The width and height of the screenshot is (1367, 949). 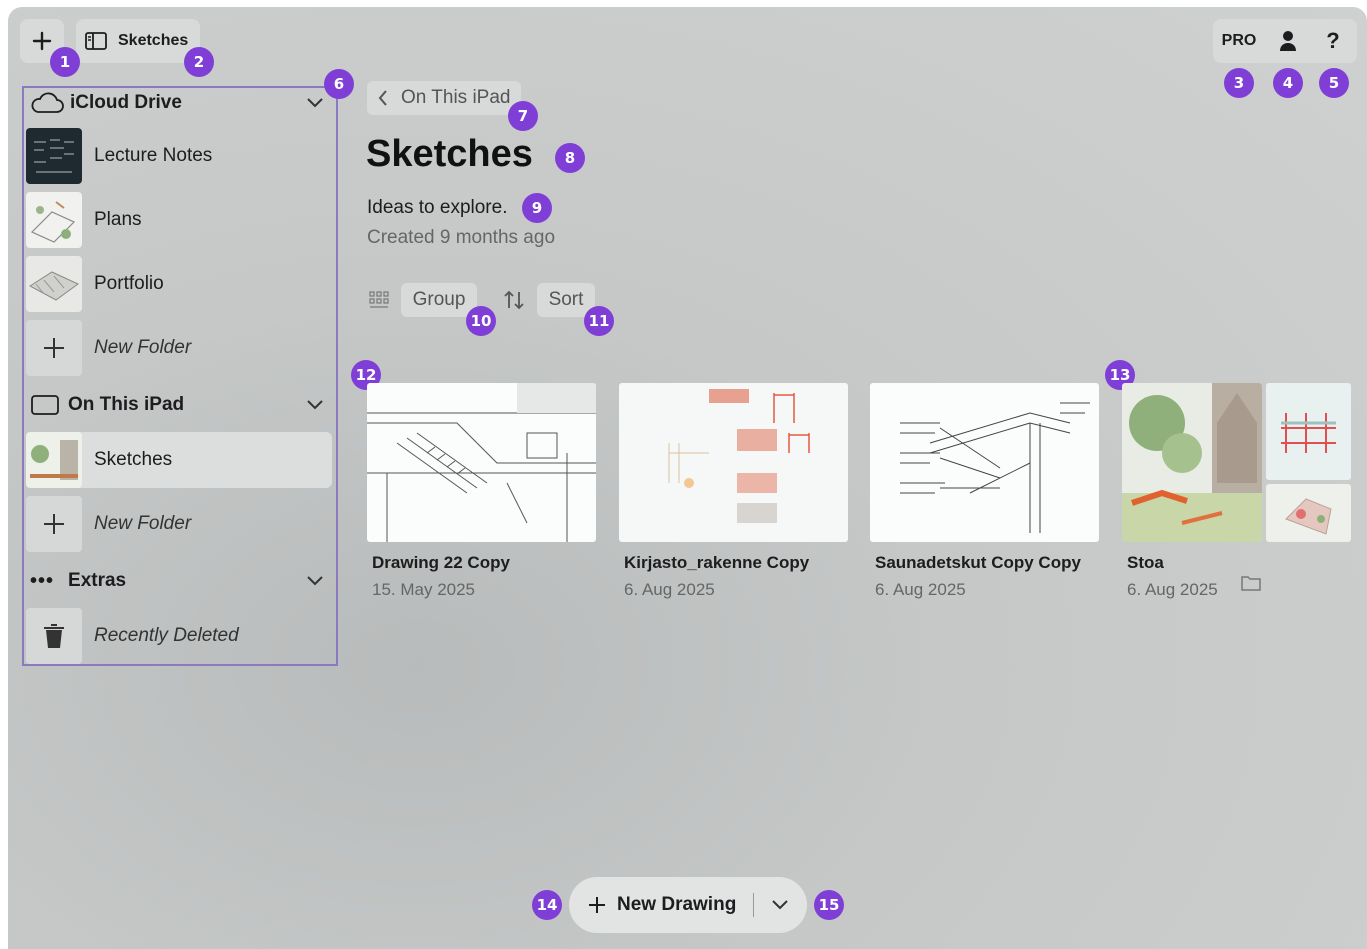 What do you see at coordinates (570, 158) in the screenshot?
I see `badge-8: 8` at bounding box center [570, 158].